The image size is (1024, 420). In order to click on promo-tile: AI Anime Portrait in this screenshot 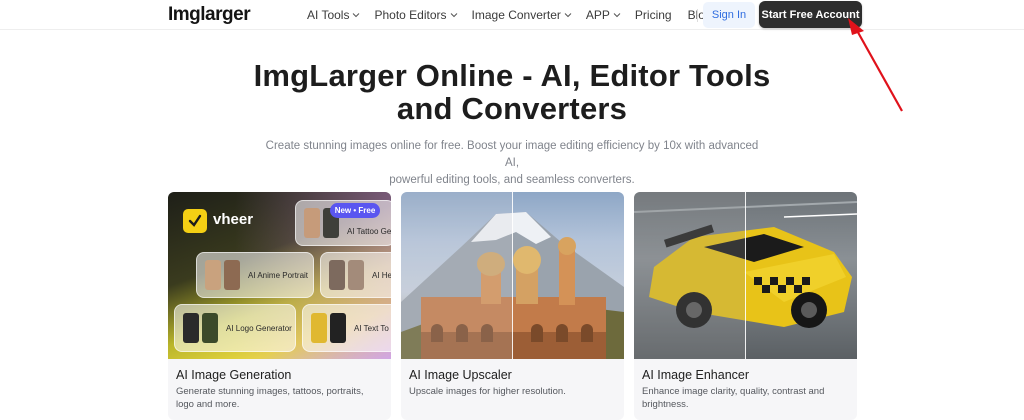, I will do `click(255, 275)`.